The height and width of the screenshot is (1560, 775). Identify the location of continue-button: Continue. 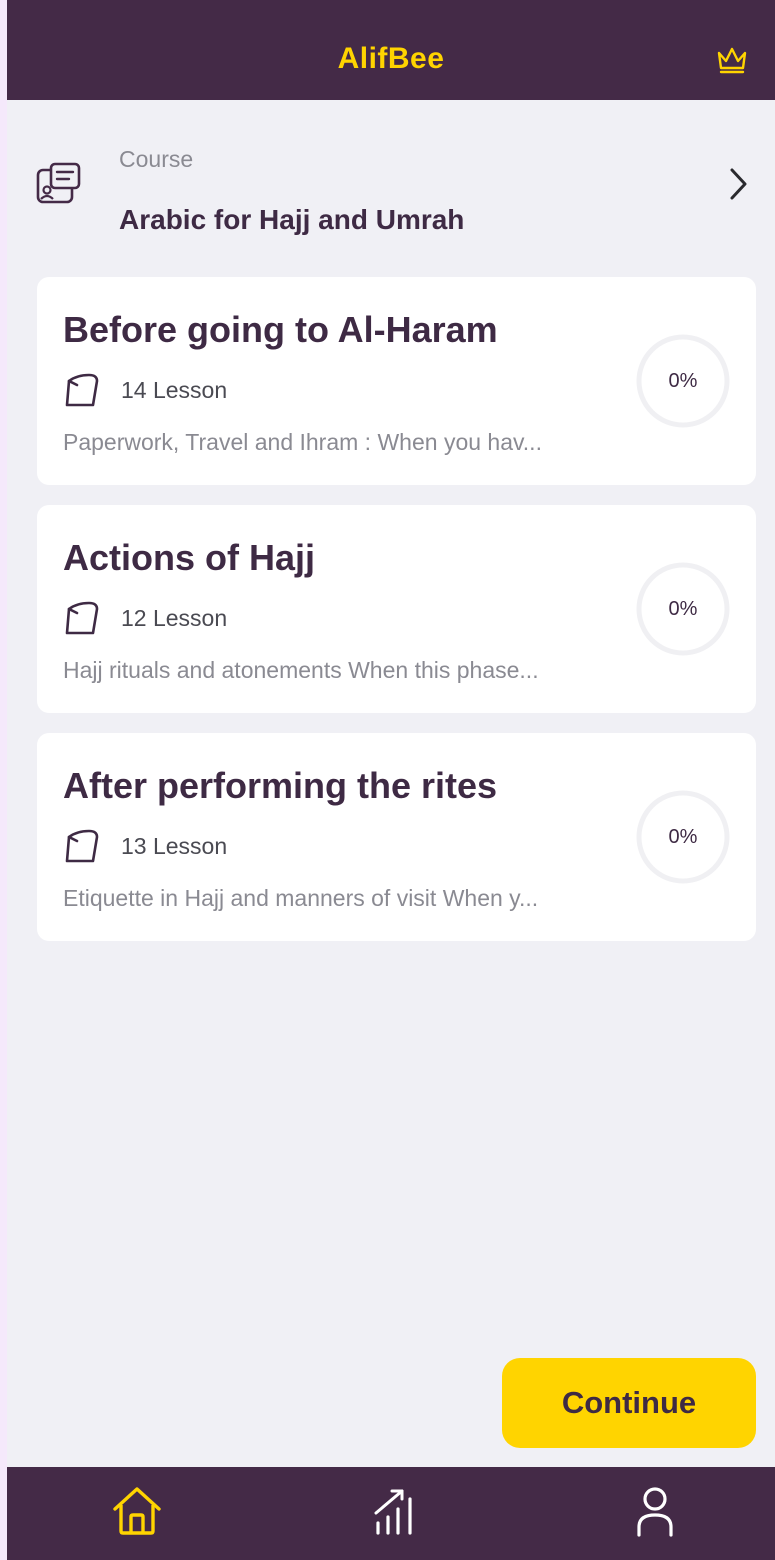
(629, 1403).